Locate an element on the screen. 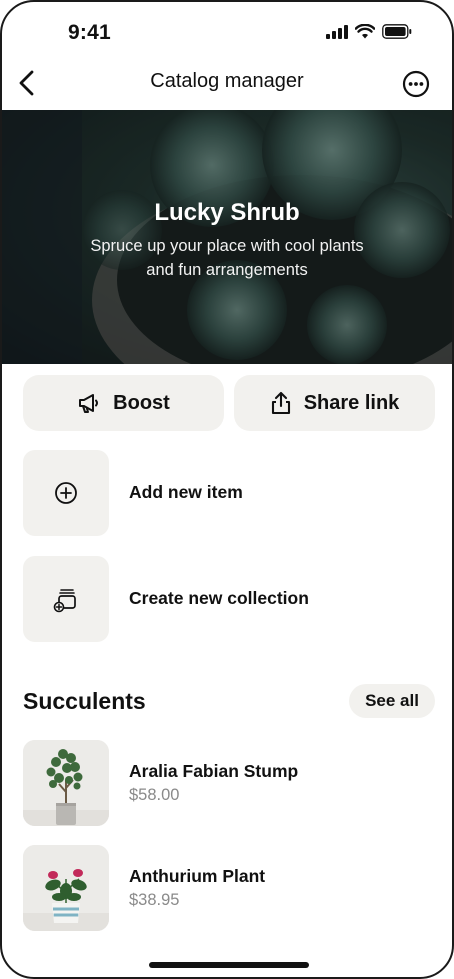 The width and height of the screenshot is (454, 979). section-title: Succulents is located at coordinates (84, 701).